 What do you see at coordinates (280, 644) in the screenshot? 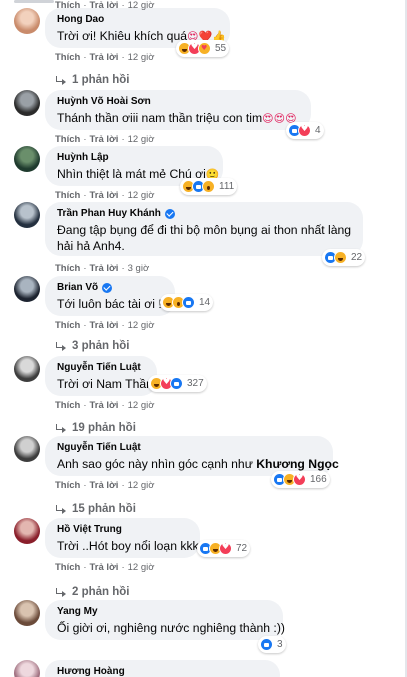
I see `reaction-count: 3` at bounding box center [280, 644].